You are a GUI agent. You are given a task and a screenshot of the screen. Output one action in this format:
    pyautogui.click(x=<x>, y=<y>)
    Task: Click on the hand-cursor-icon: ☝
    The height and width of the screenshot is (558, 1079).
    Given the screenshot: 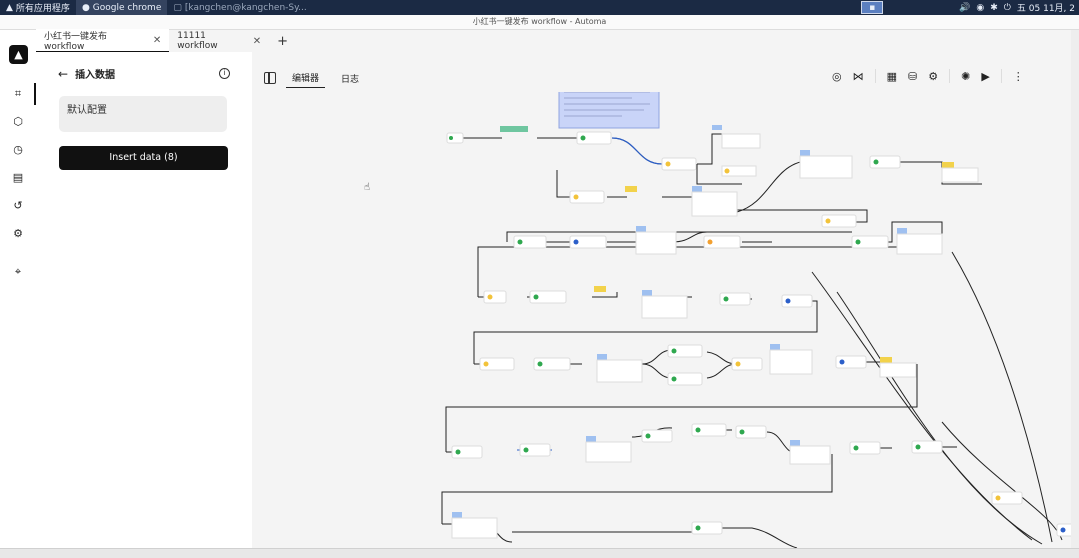 What is the action you would take?
    pyautogui.click(x=367, y=187)
    